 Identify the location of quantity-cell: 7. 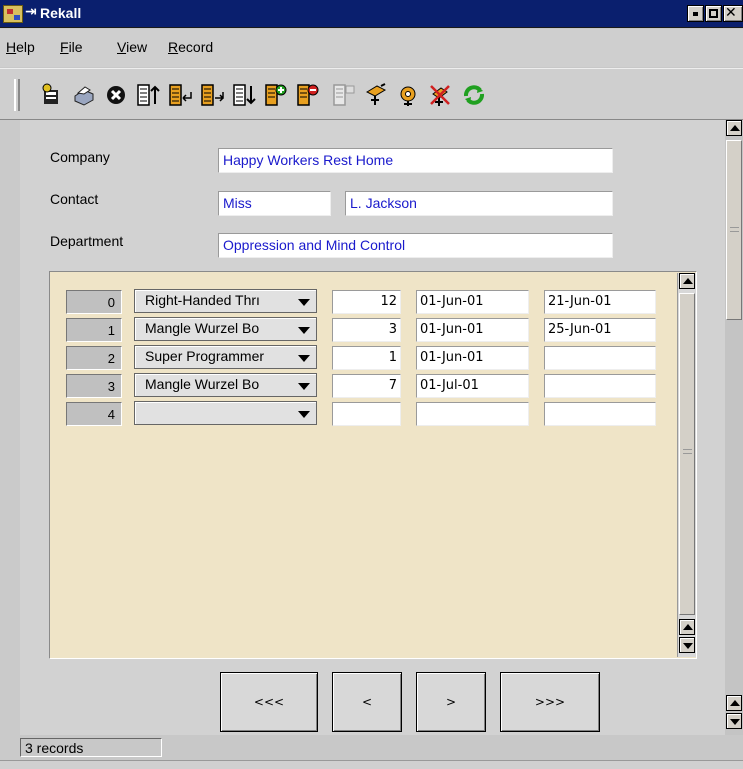
(366, 386).